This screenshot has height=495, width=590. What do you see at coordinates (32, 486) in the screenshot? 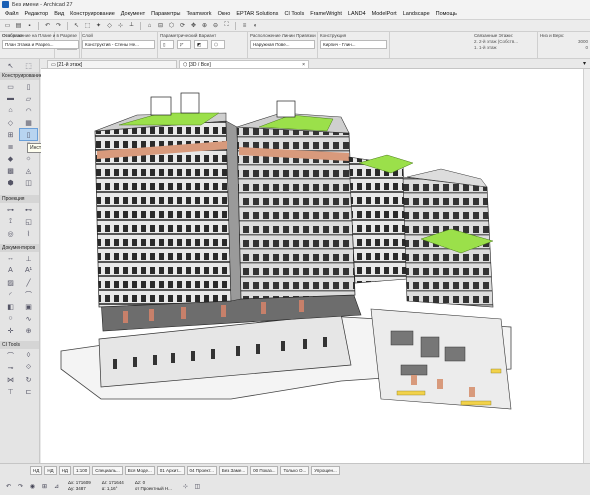
I see `navigator-icon: ◉` at bounding box center [32, 486].